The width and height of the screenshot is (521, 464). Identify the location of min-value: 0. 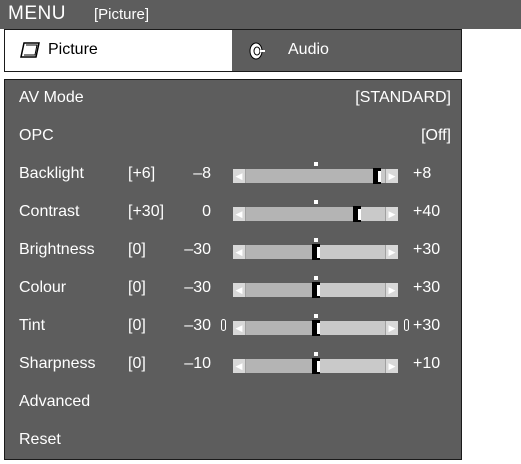
(206, 211).